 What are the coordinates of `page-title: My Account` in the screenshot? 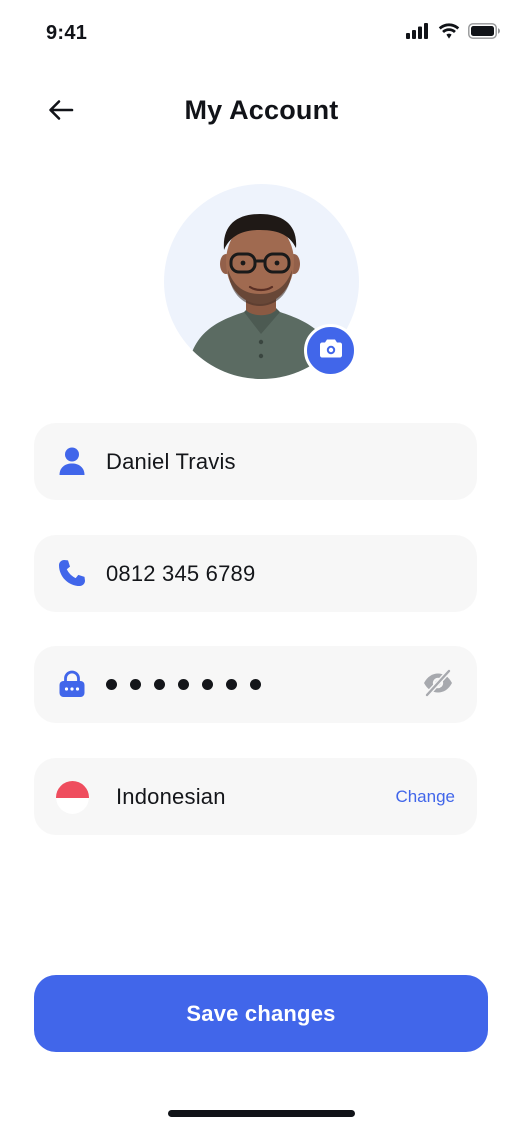 It's located at (261, 110).